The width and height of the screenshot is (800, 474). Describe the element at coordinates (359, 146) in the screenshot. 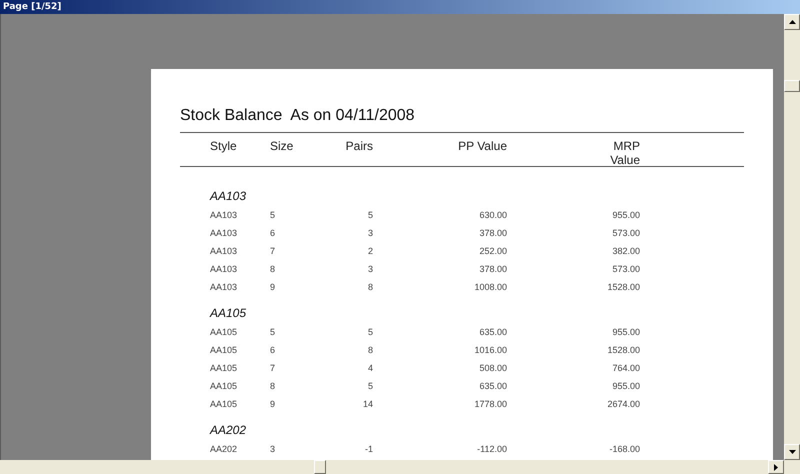

I see `column-header: Pairs` at that location.